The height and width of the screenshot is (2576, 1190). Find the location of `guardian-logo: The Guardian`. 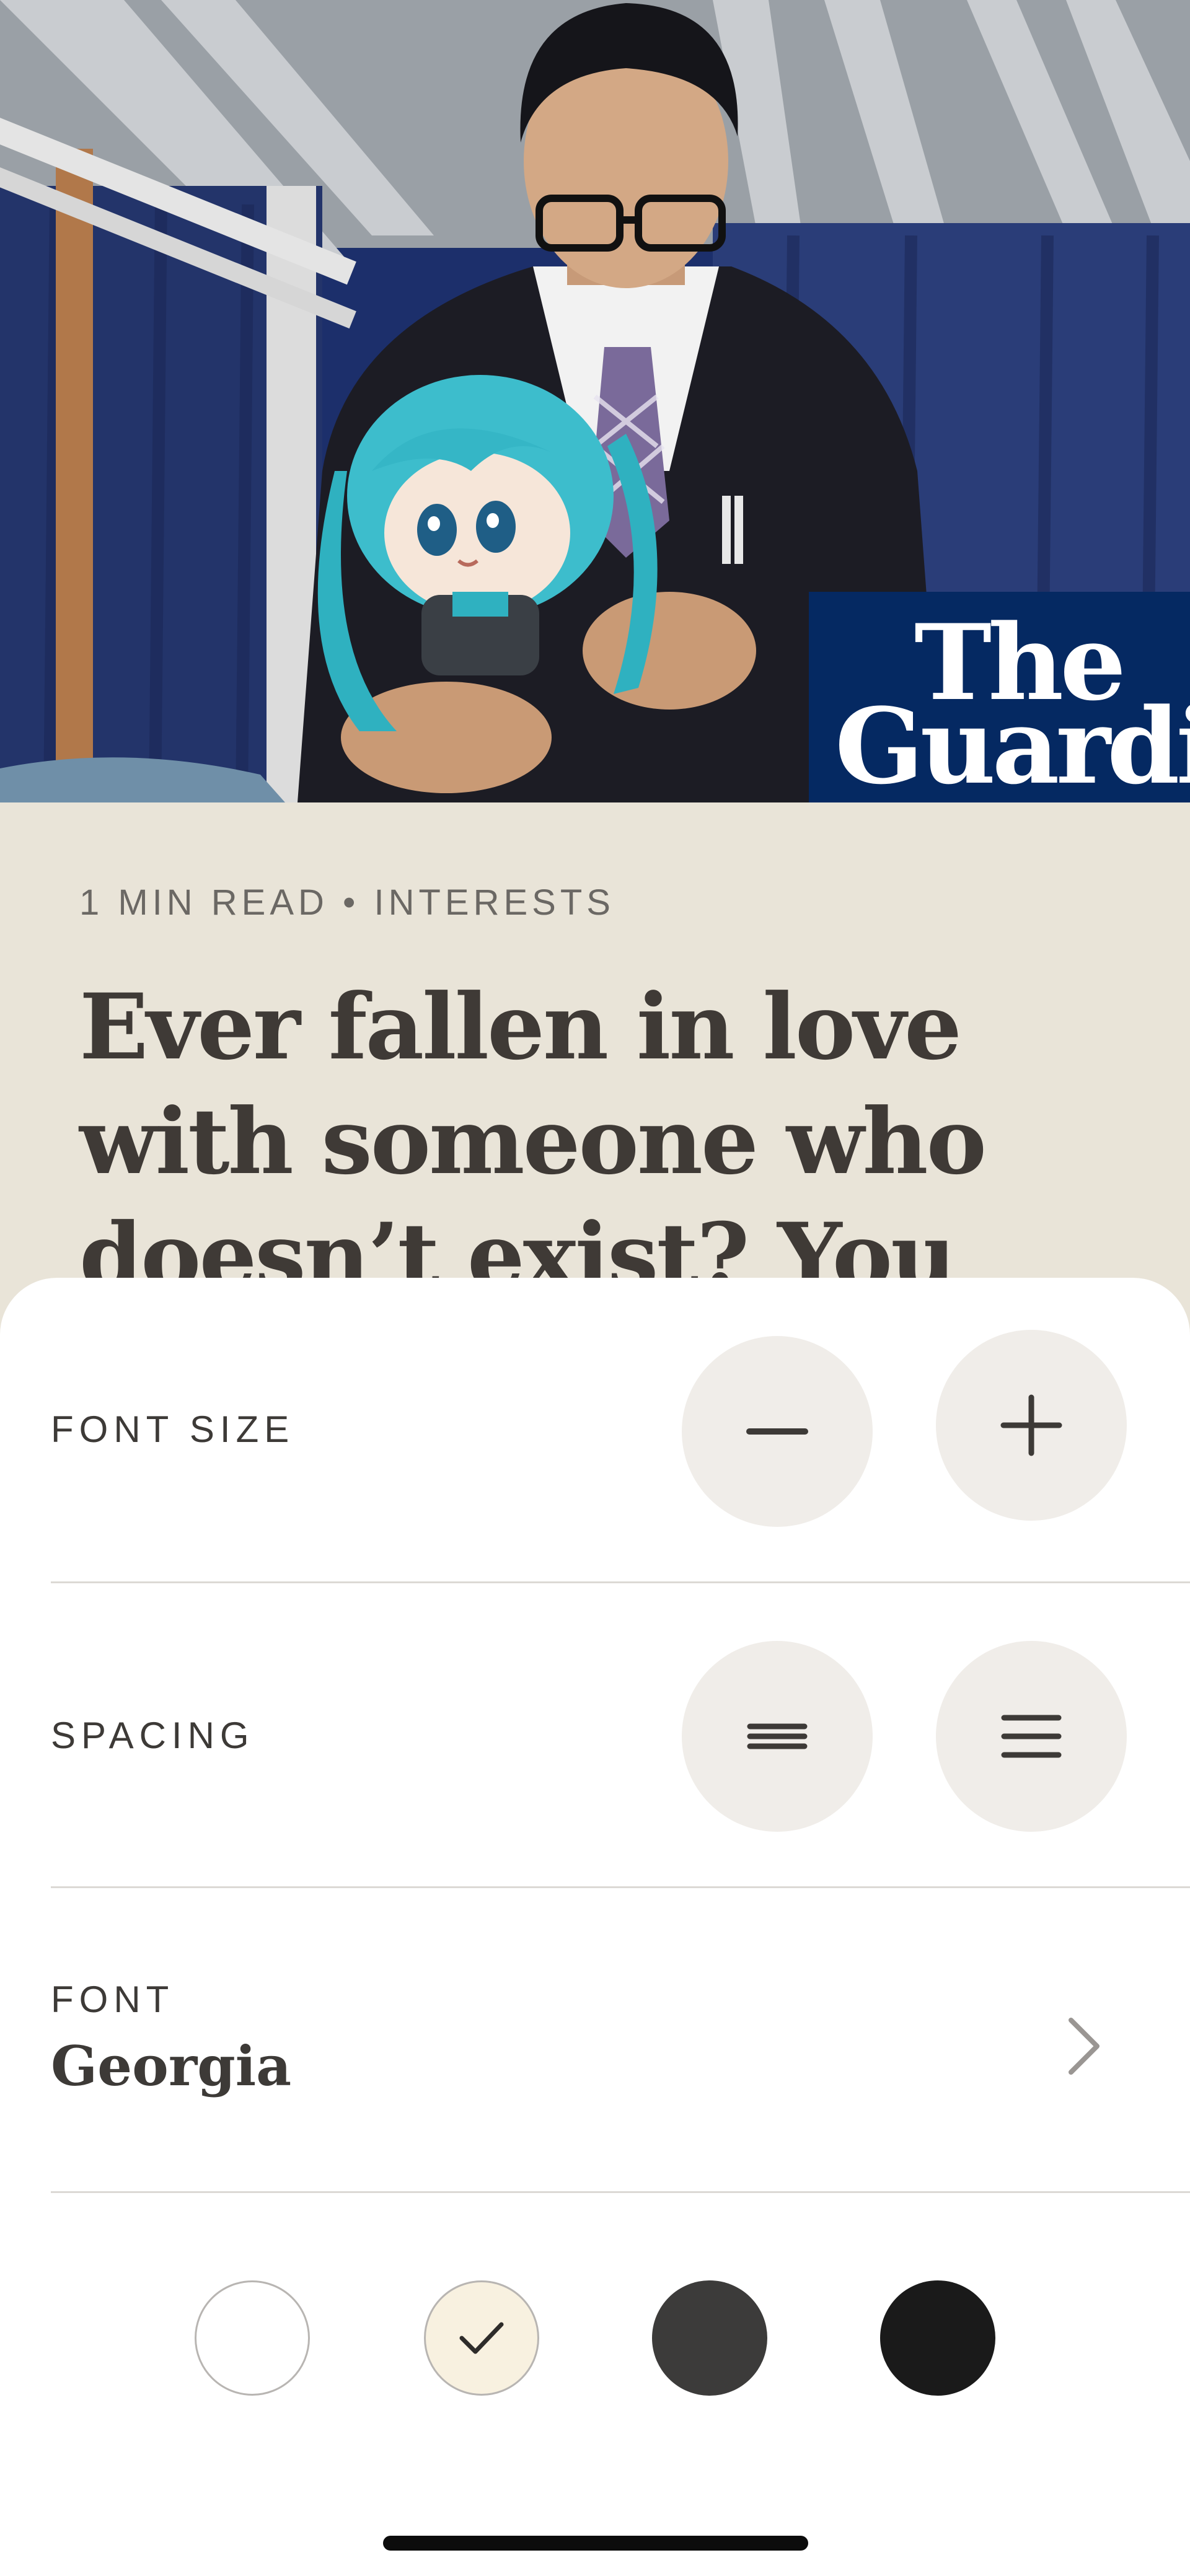

guardian-logo: The Guardian is located at coordinates (999, 697).